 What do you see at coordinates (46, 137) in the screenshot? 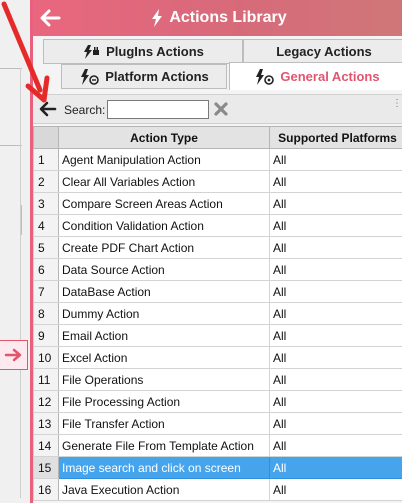
I see `row-header-corner` at bounding box center [46, 137].